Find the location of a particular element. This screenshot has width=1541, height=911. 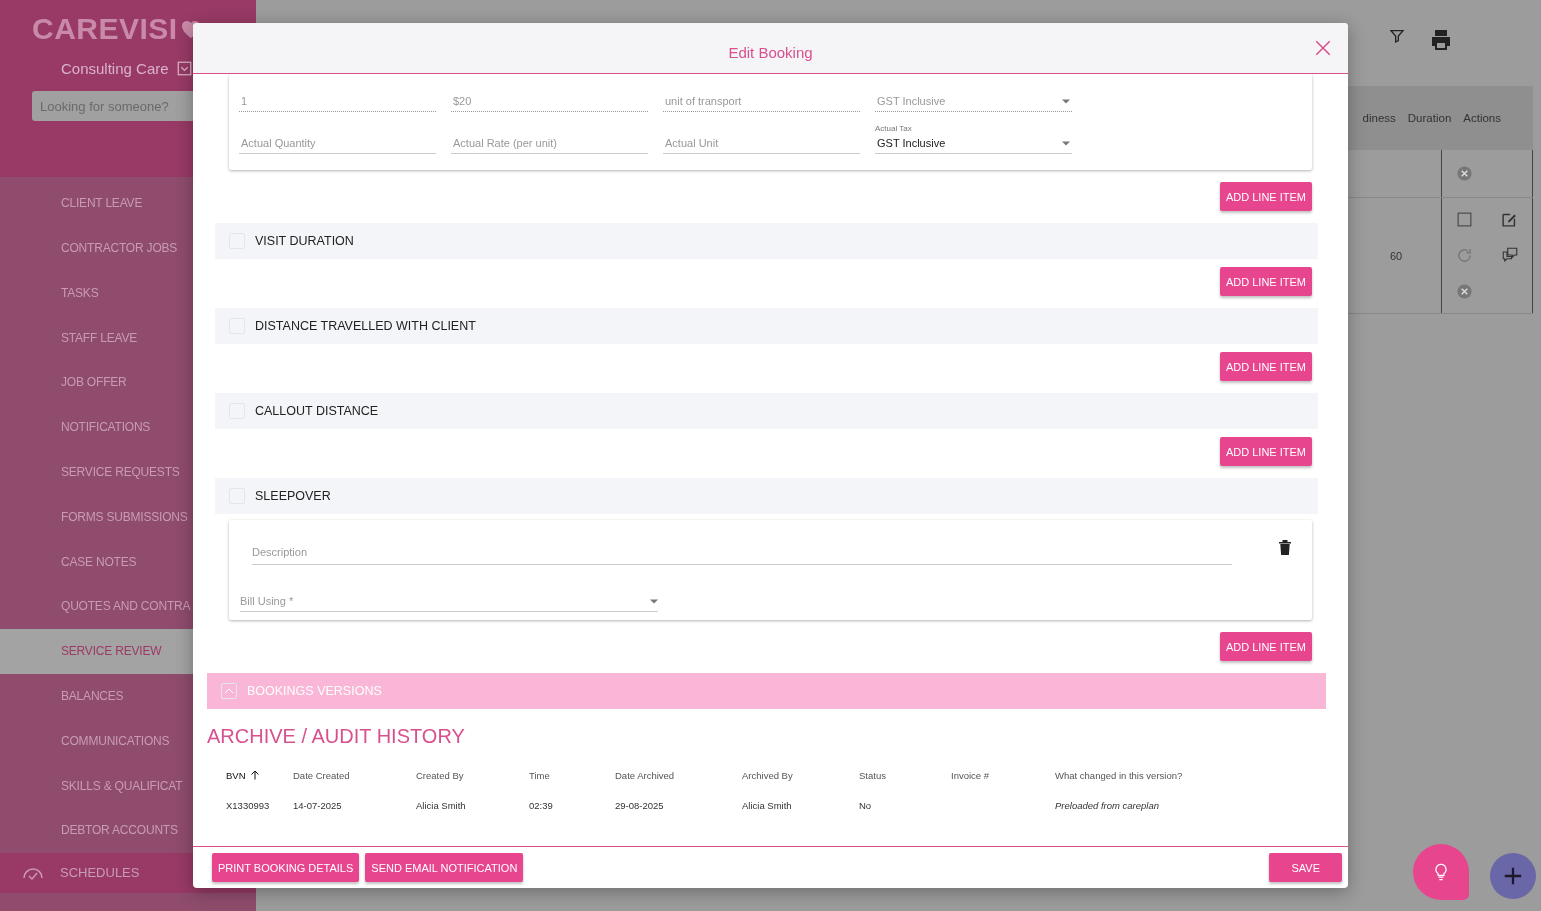

table-cell: X1330993 is located at coordinates (248, 805).